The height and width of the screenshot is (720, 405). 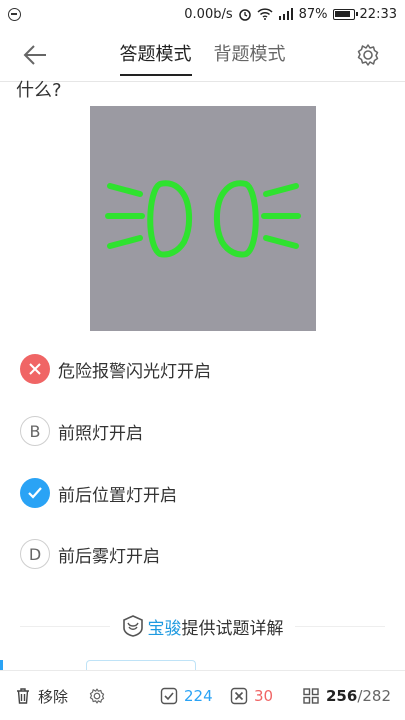 What do you see at coordinates (232, 628) in the screenshot?
I see `explanation-label: 提供试题详解` at bounding box center [232, 628].